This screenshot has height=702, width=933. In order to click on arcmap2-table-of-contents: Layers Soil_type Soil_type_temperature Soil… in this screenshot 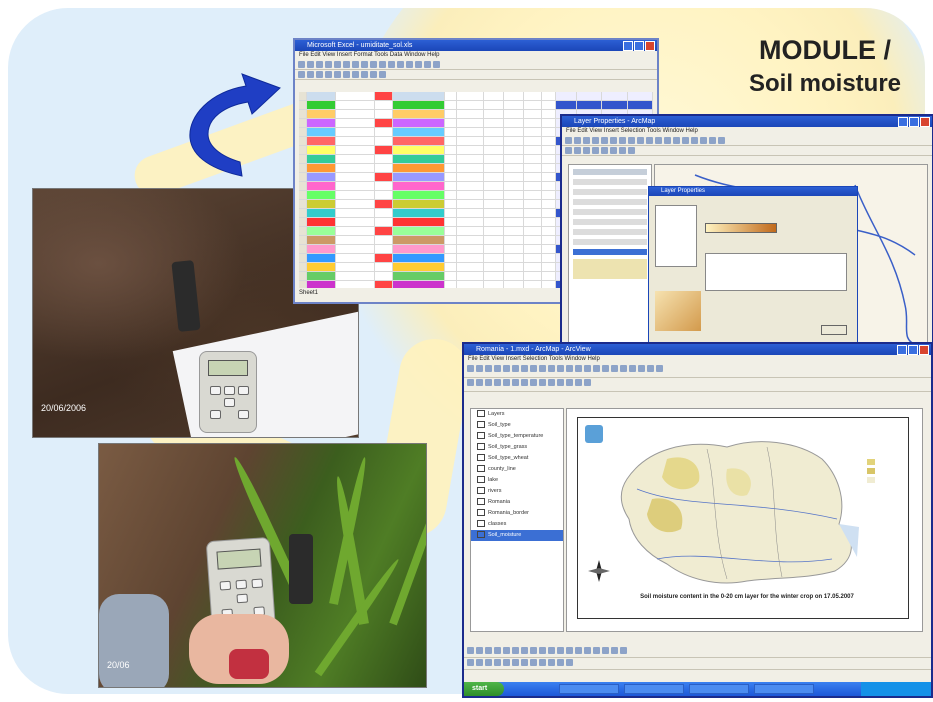, I will do `click(517, 520)`.